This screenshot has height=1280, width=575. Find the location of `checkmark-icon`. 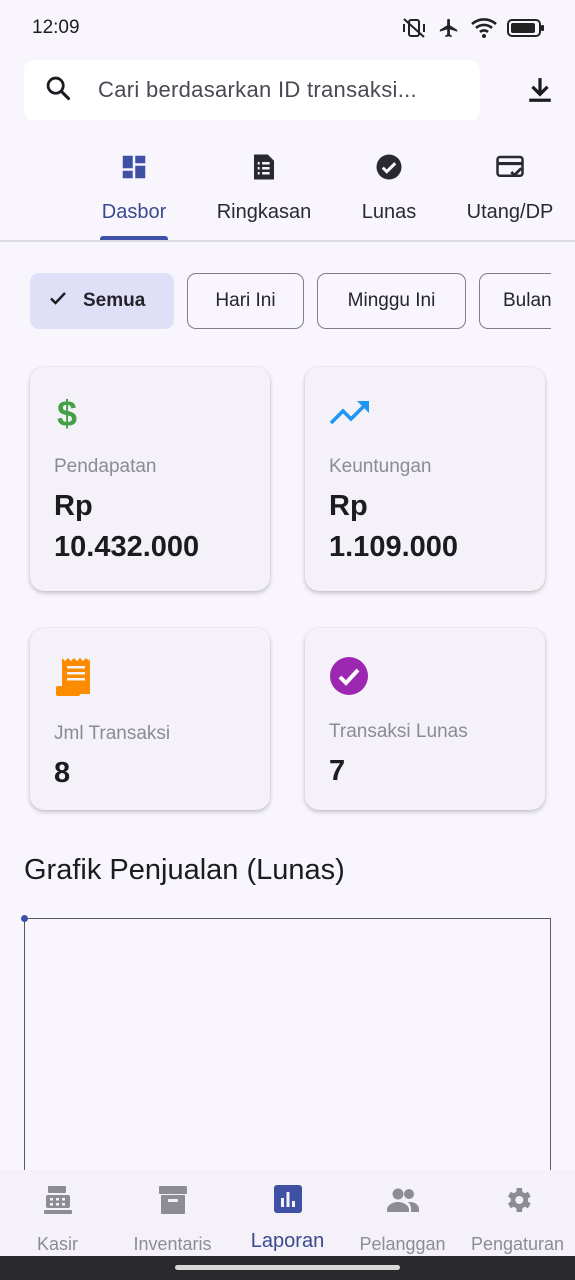

checkmark-icon is located at coordinates (66, 301).